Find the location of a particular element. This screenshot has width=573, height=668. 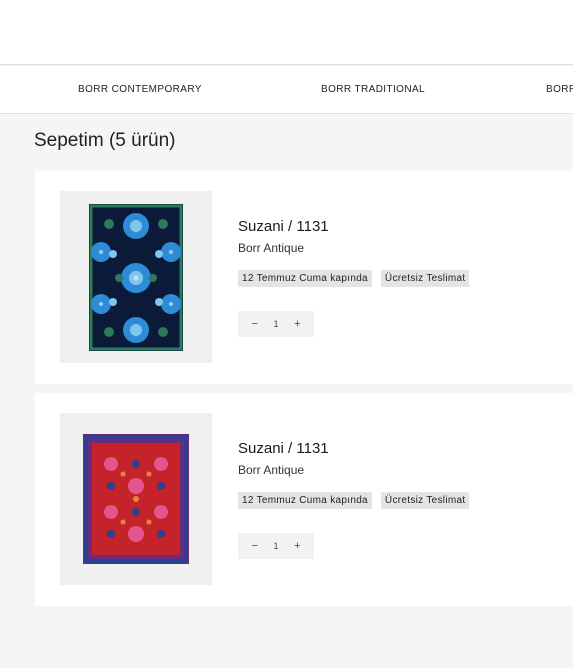

nav-borr-traditional: BORR TRADITIONAL is located at coordinates (373, 89).